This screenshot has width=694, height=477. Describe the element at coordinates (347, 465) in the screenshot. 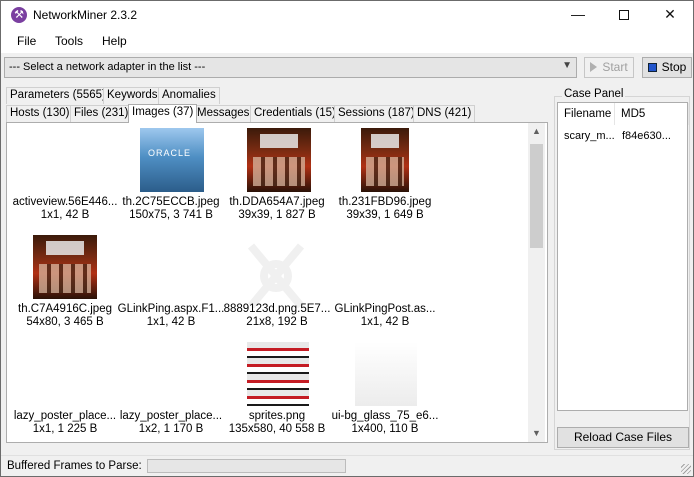

I see `status-bar: Buffered Frames to Parse:` at that location.